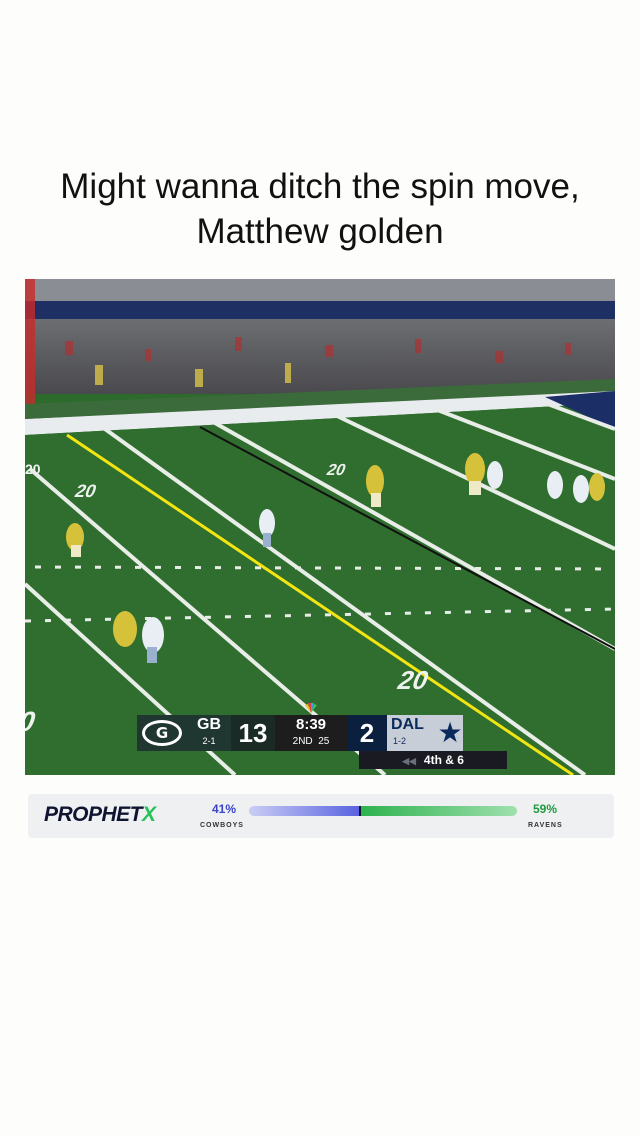 The width and height of the screenshot is (640, 1136). Describe the element at coordinates (400, 741) in the screenshot. I see `away-team-record: 1-2` at that location.